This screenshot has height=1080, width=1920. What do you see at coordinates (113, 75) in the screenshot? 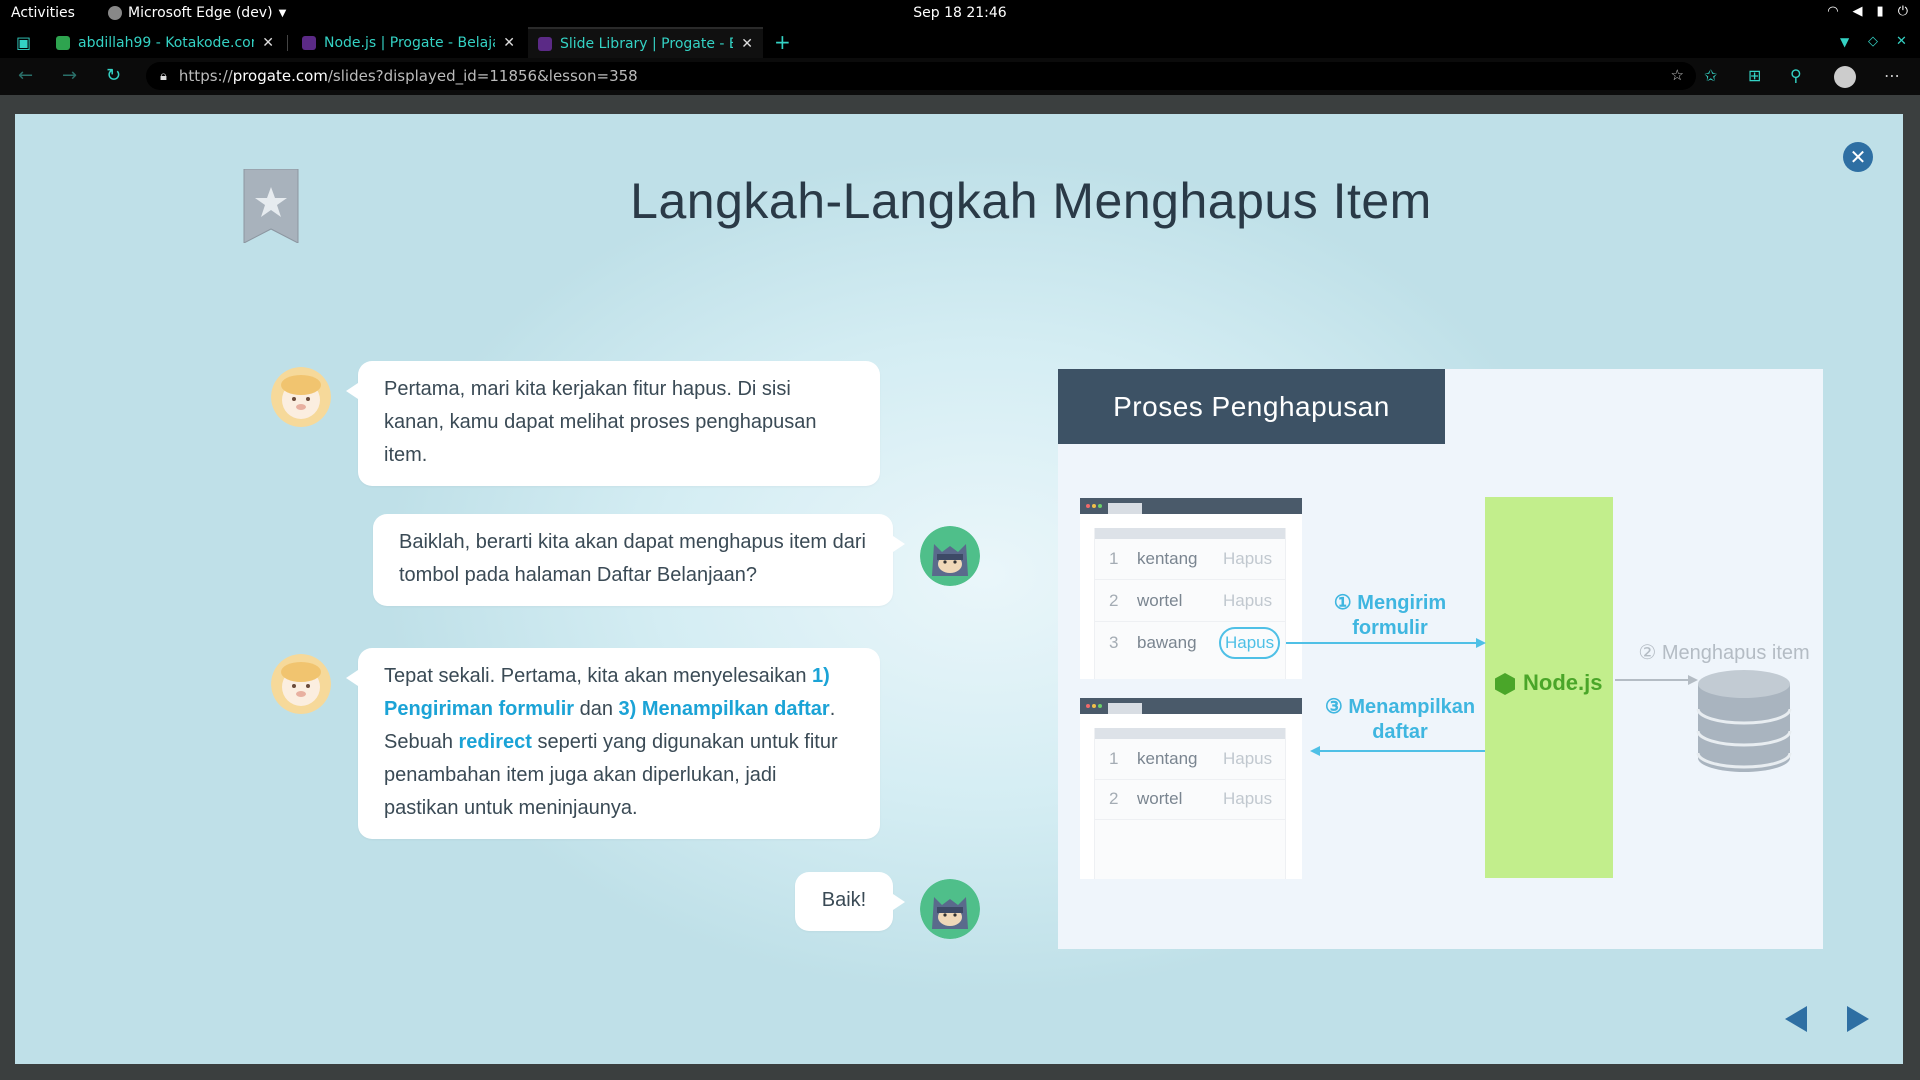
I see `refresh-icon: ↻` at bounding box center [113, 75].